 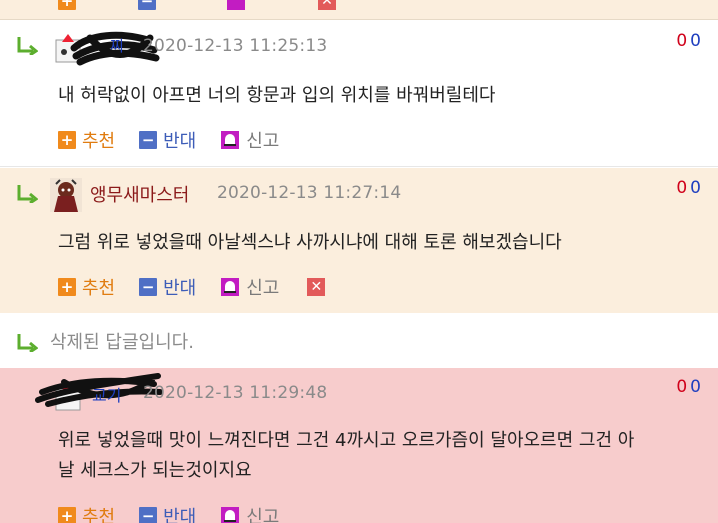 I want to click on deleted-comment-item: 삭제된 답글입니다., so click(x=359, y=340).